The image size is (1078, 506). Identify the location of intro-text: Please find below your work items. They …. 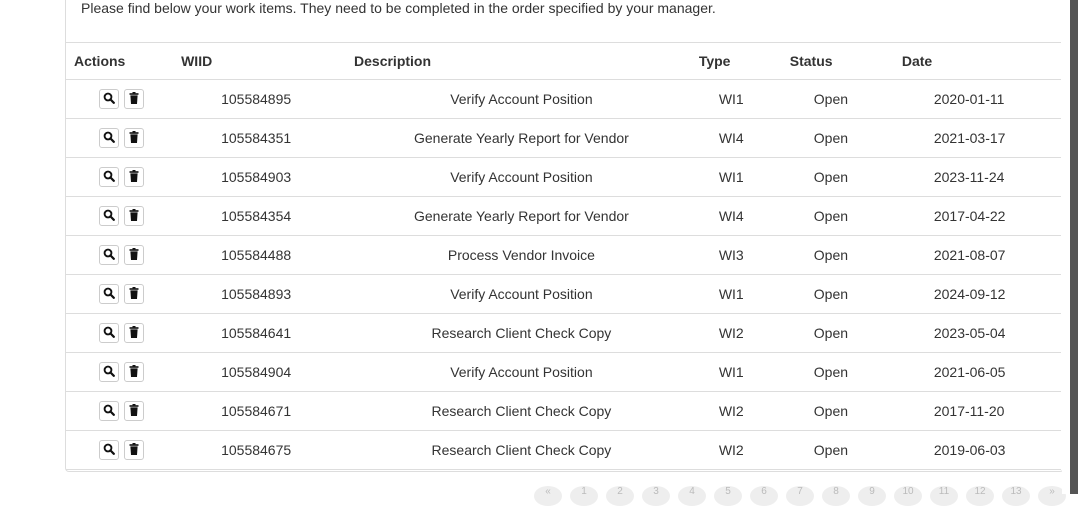
(398, 8).